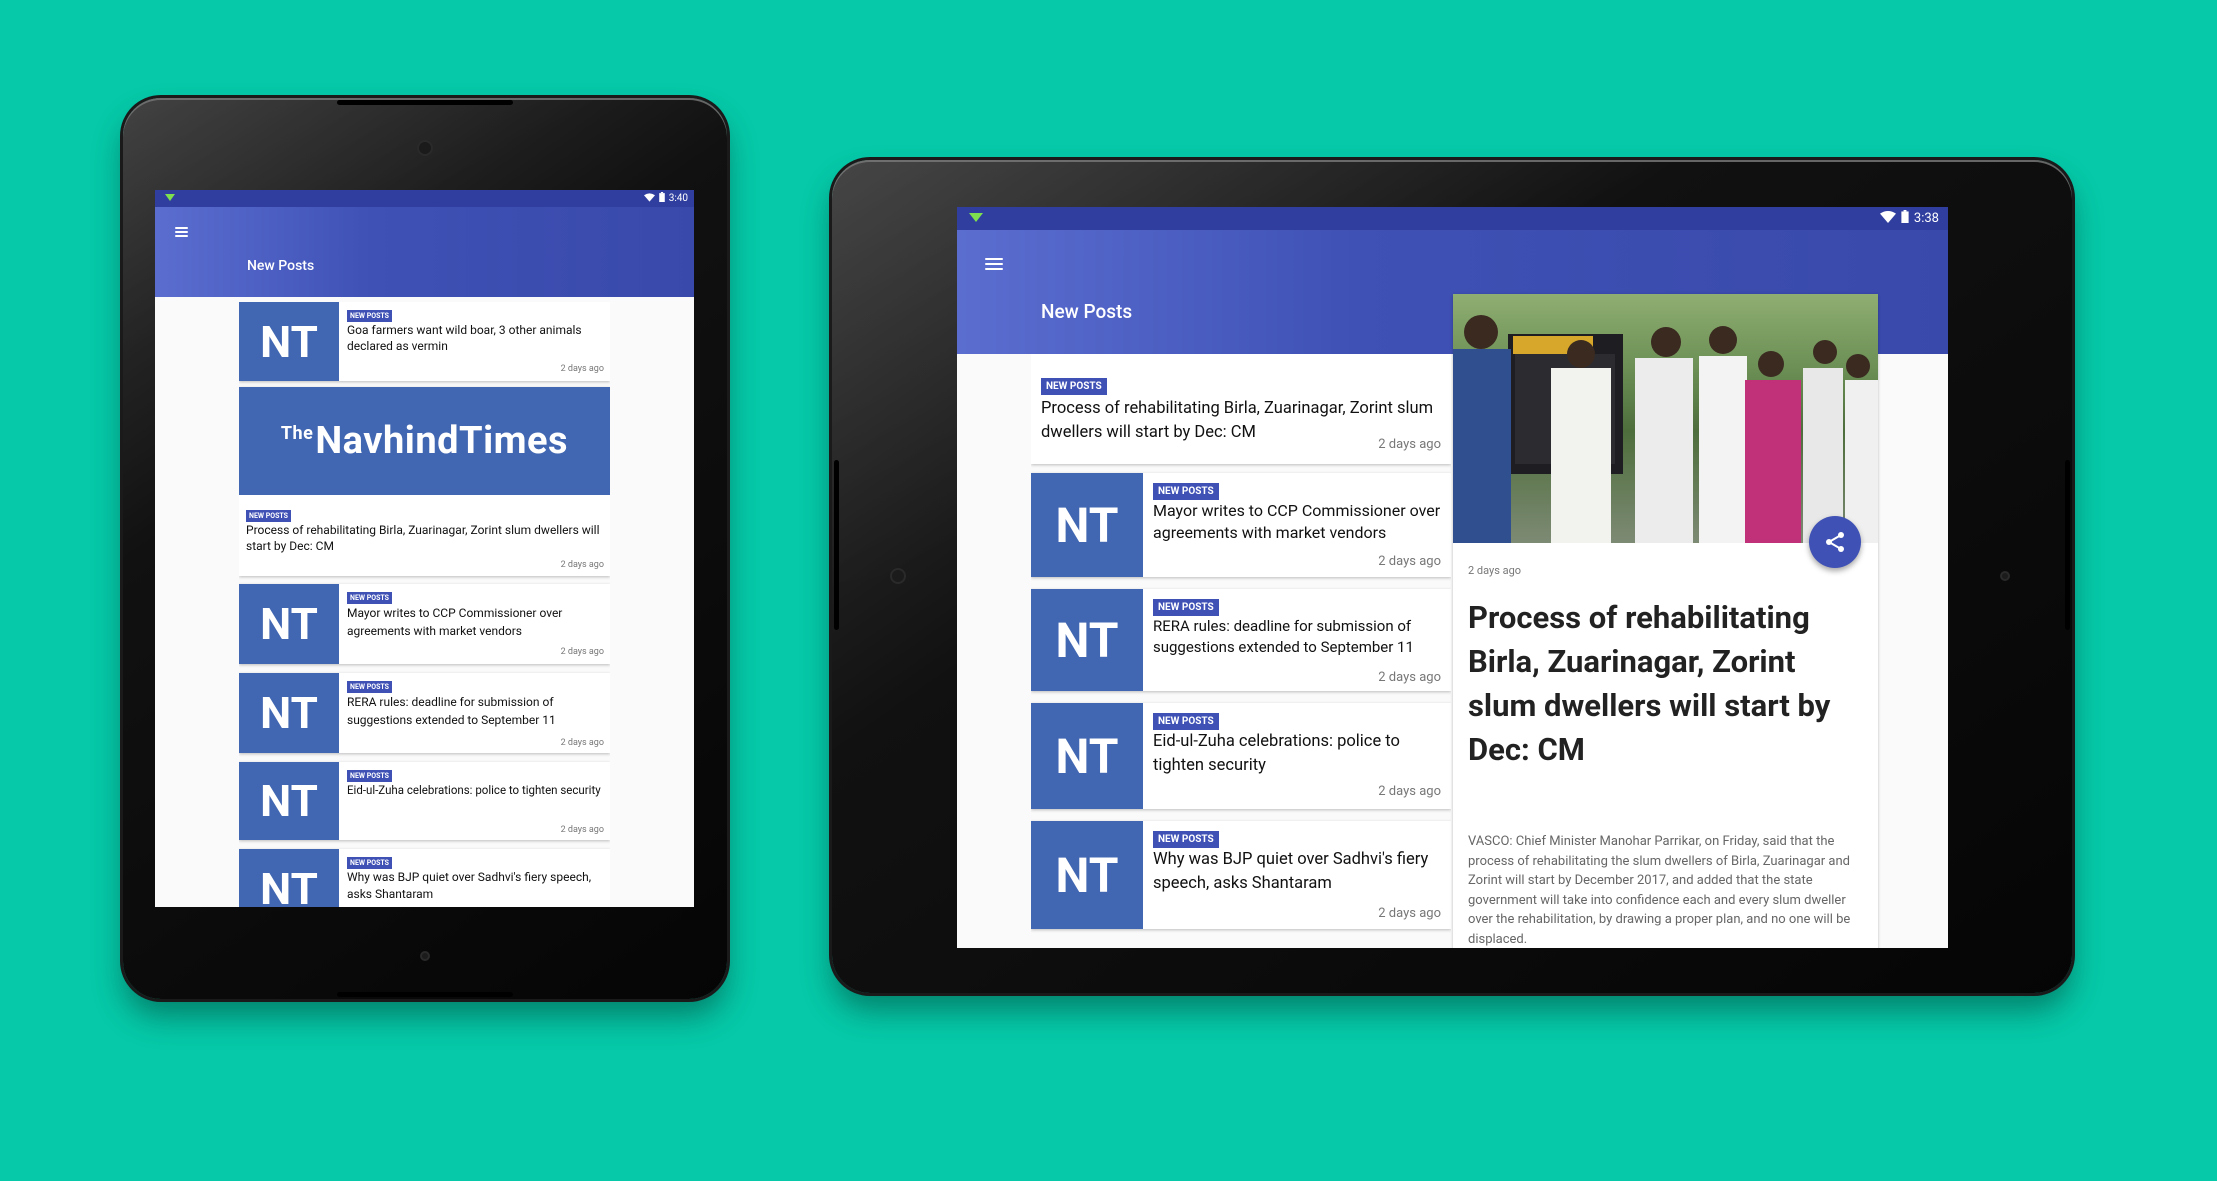 The image size is (2217, 1181). What do you see at coordinates (442, 441) in the screenshot?
I see `banner-name: NavhindTimes` at bounding box center [442, 441].